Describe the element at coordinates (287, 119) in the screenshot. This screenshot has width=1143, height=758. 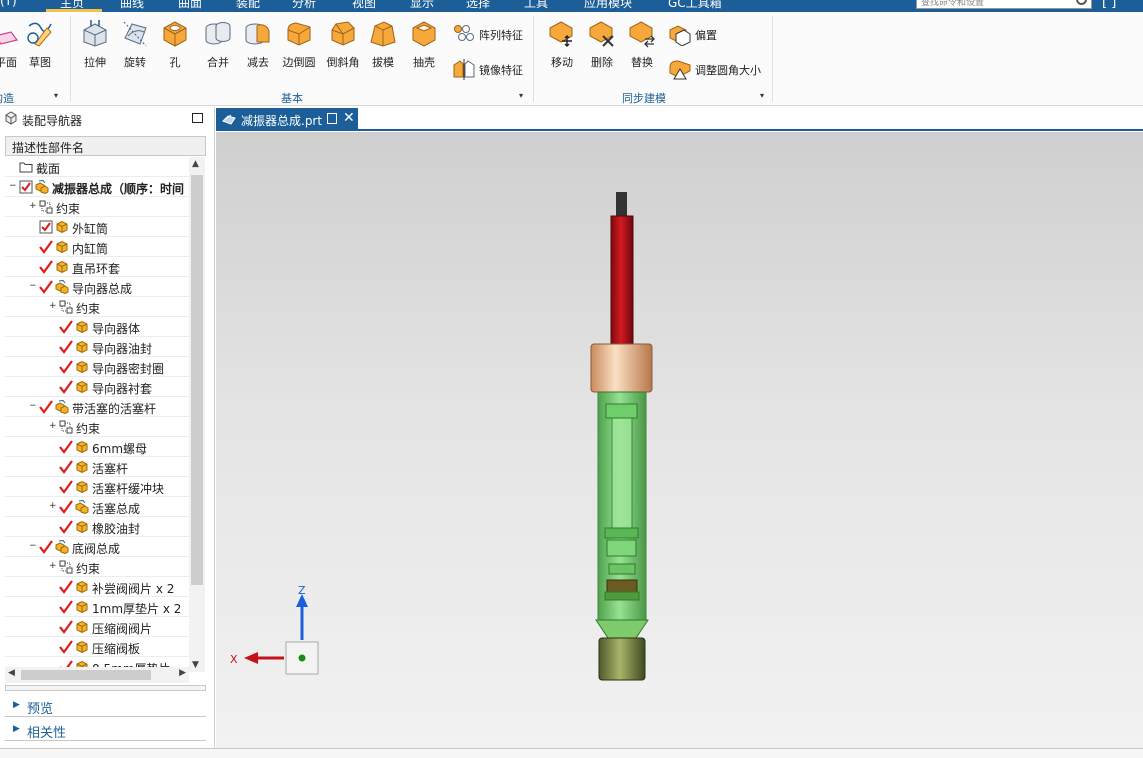
I see `document-tab: 减振器总成.prt ✕` at that location.